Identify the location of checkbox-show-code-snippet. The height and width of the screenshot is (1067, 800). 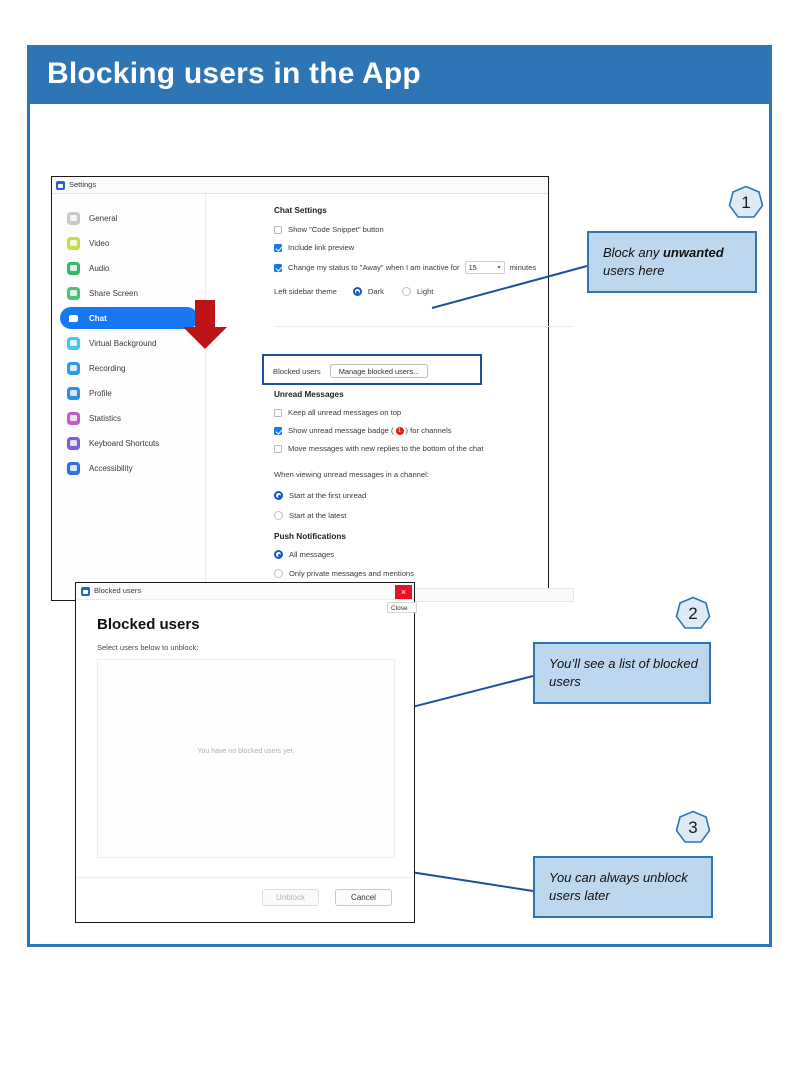
(278, 229).